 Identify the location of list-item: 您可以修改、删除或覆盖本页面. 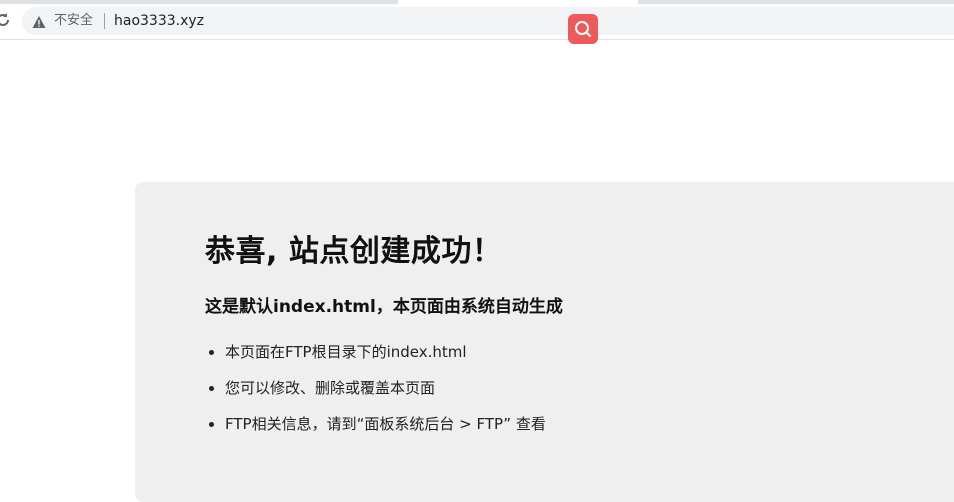
(385, 388).